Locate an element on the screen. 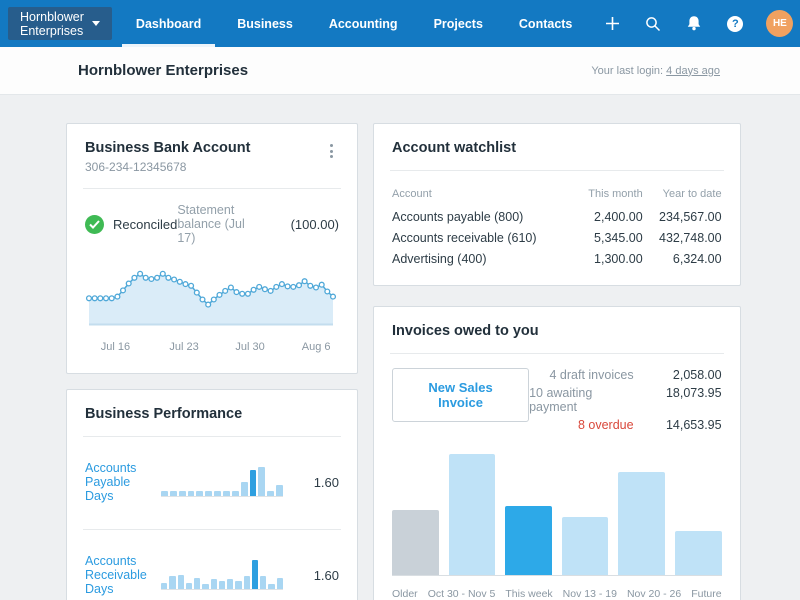 The width and height of the screenshot is (800, 600). bell-icon is located at coordinates (694, 23).